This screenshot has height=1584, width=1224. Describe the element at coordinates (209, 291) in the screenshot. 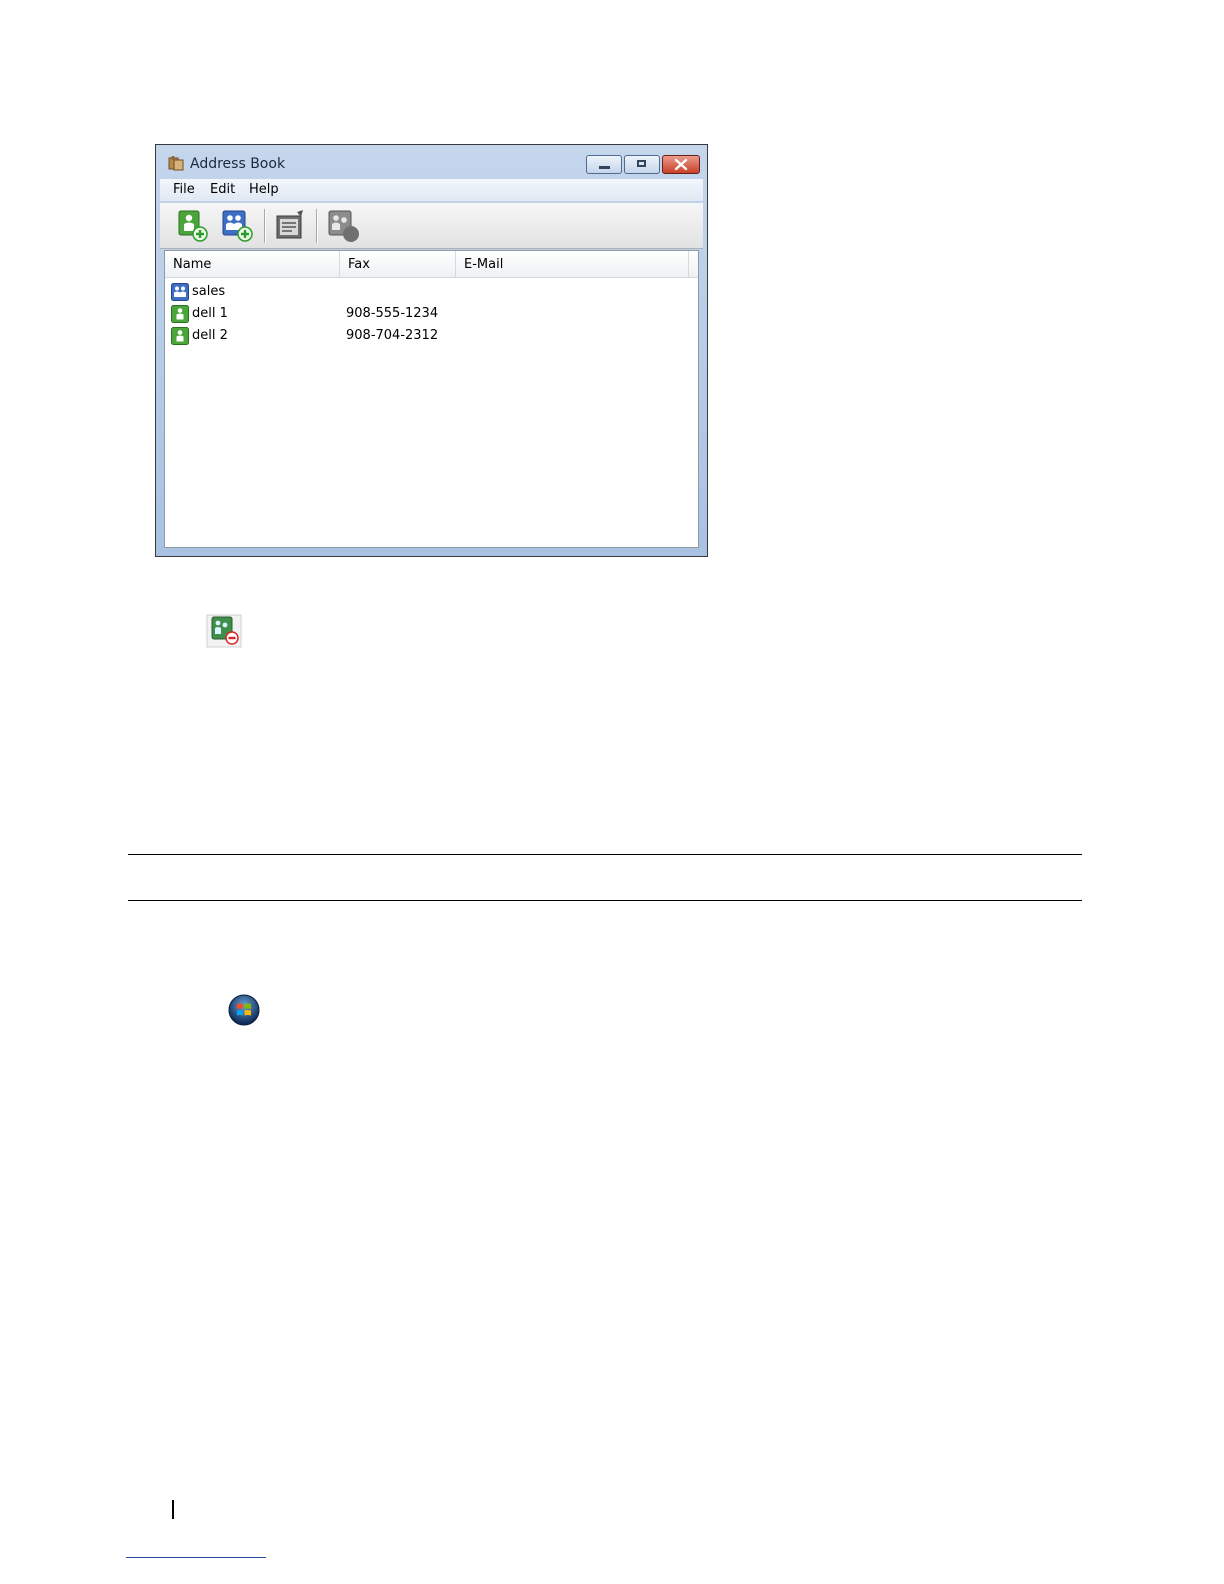

I see `row-name: sales` at that location.